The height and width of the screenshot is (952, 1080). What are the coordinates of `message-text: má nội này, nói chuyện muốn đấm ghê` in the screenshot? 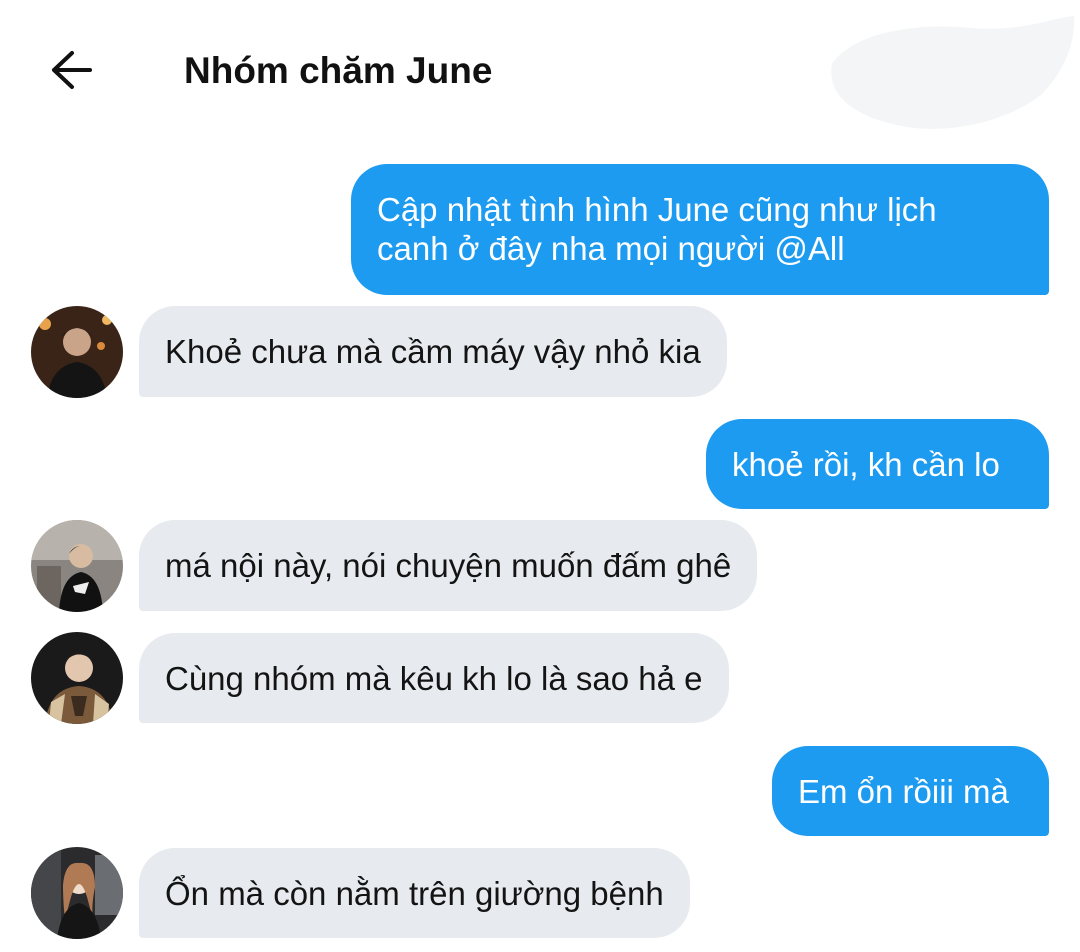 It's located at (448, 565).